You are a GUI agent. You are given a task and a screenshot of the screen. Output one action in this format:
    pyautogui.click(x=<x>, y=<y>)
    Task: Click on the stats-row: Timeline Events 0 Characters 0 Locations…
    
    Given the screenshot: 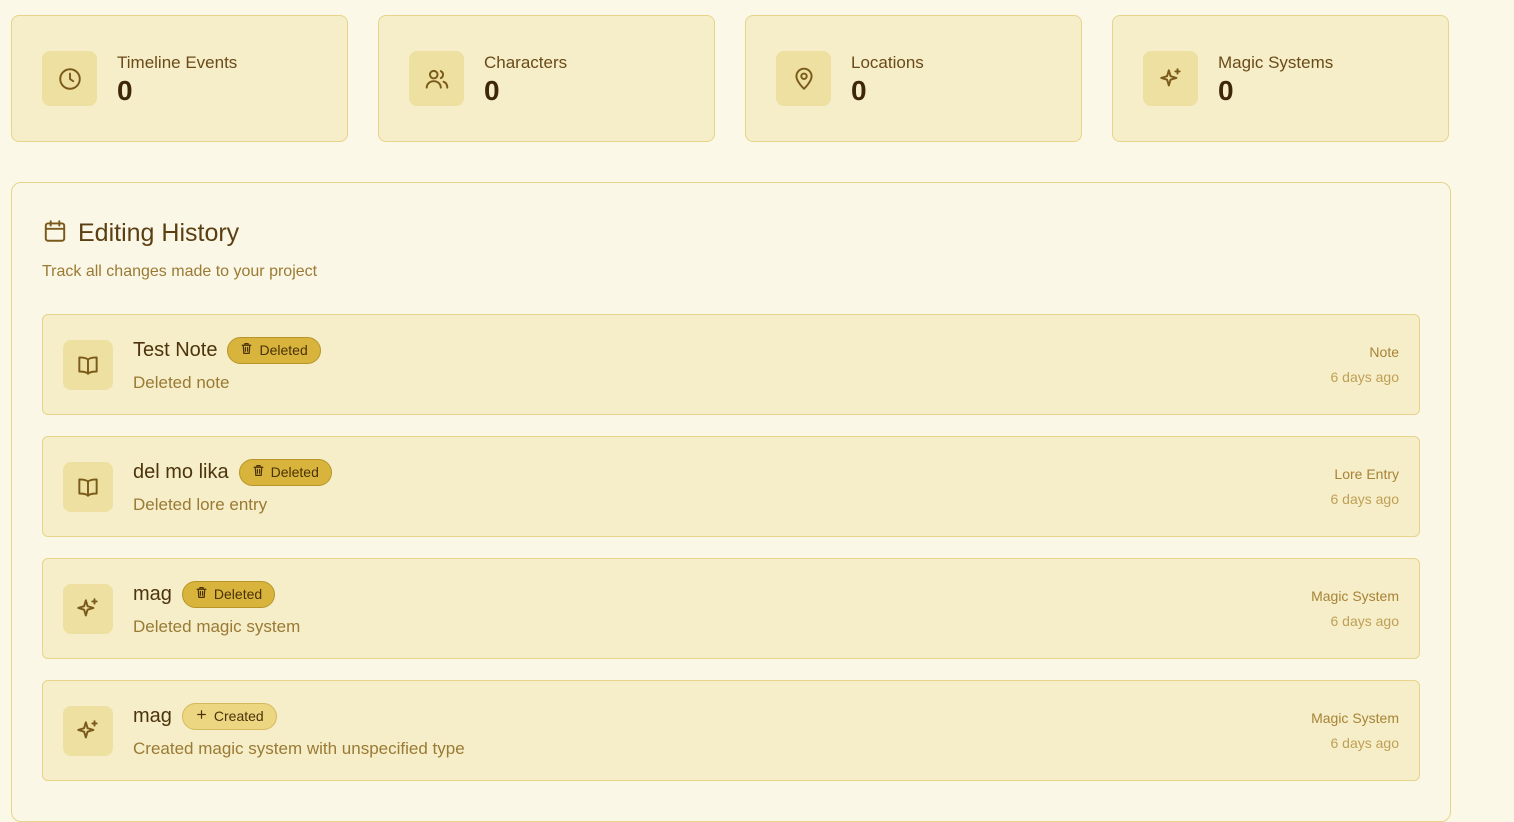 What is the action you would take?
    pyautogui.click(x=730, y=78)
    